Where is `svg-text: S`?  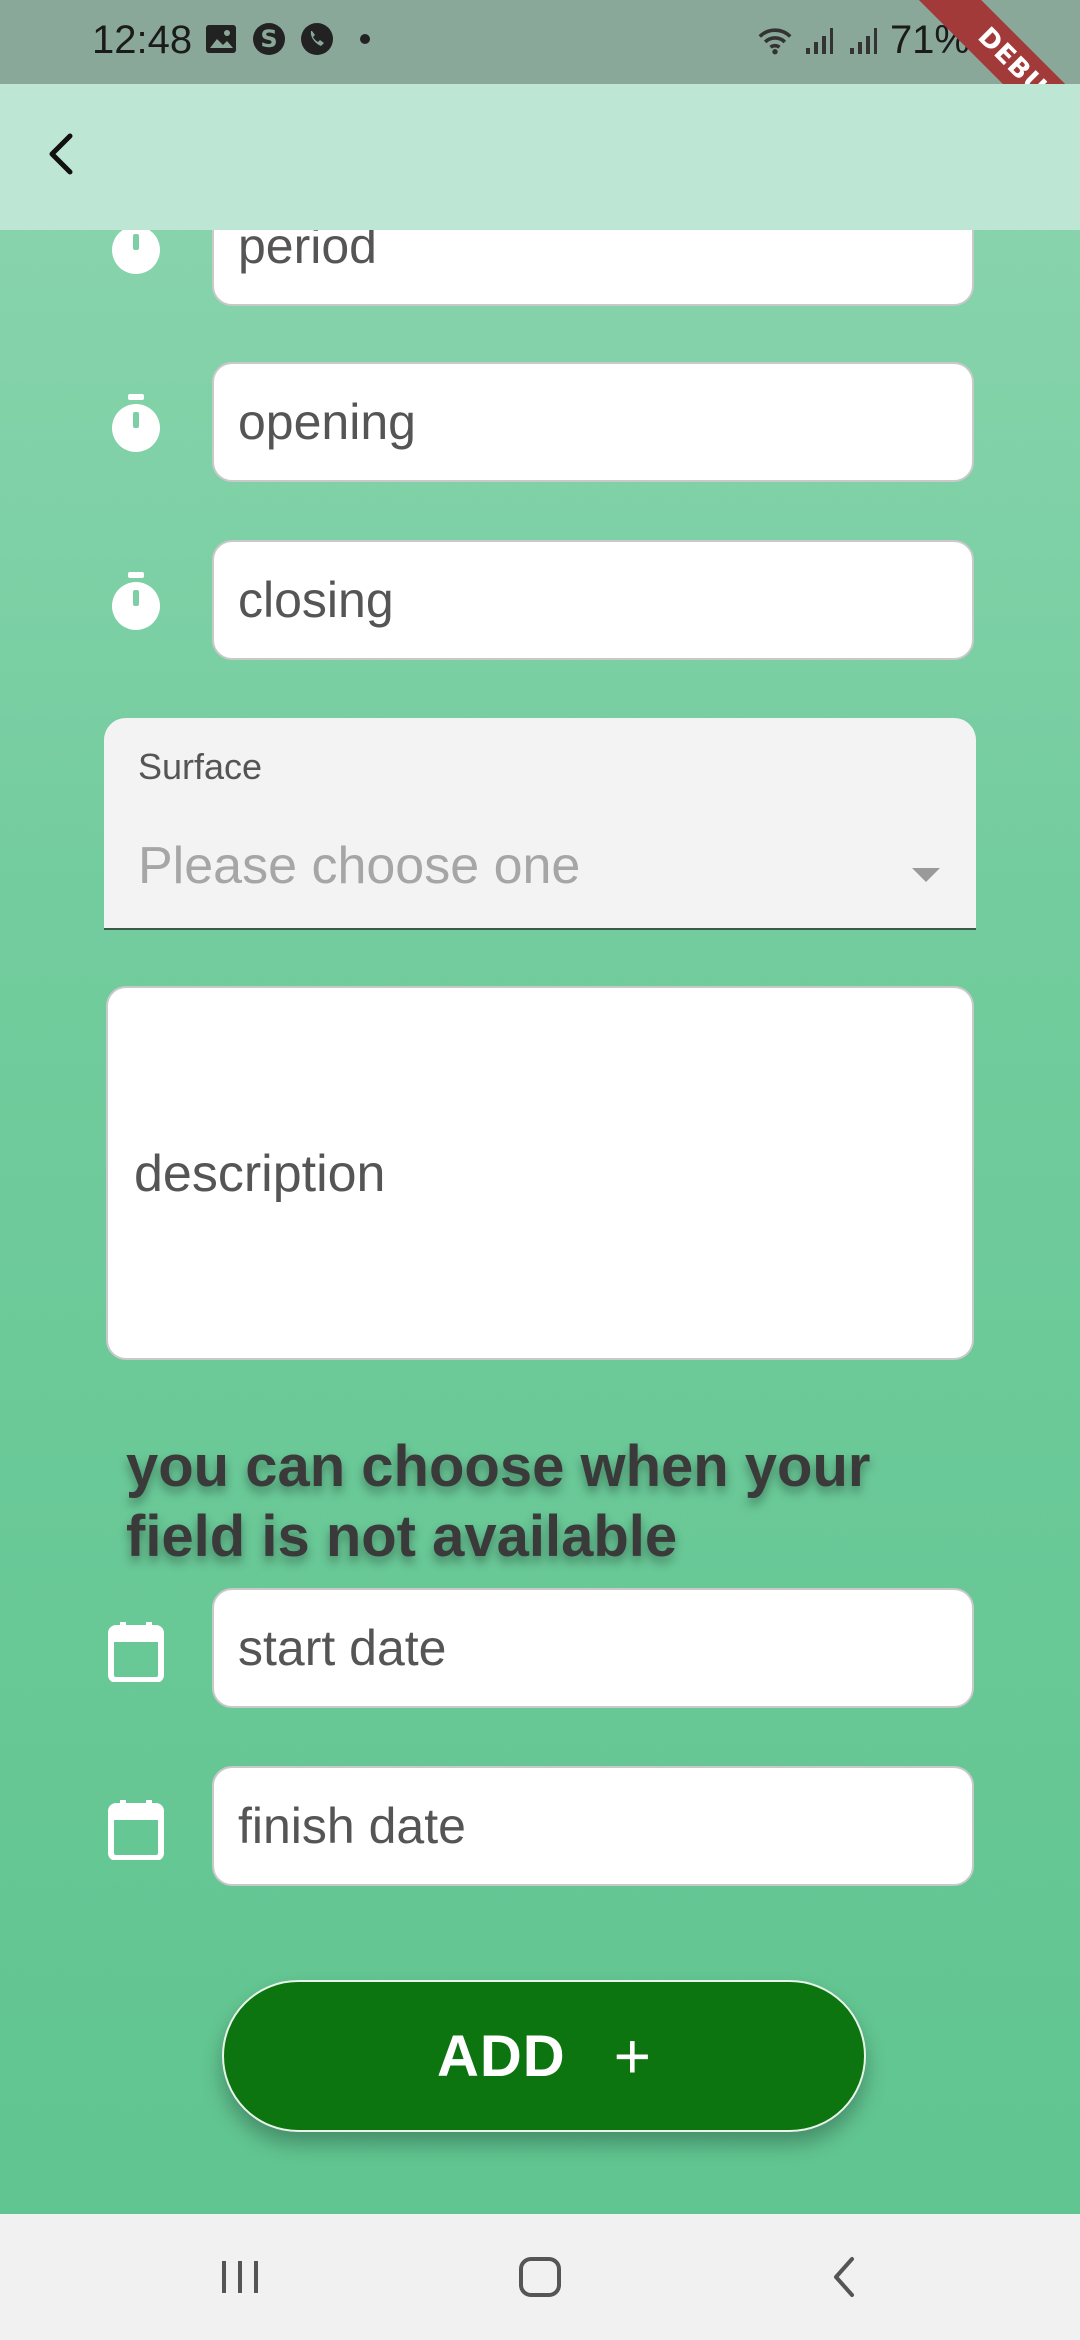
svg-text: S is located at coordinates (268, 39).